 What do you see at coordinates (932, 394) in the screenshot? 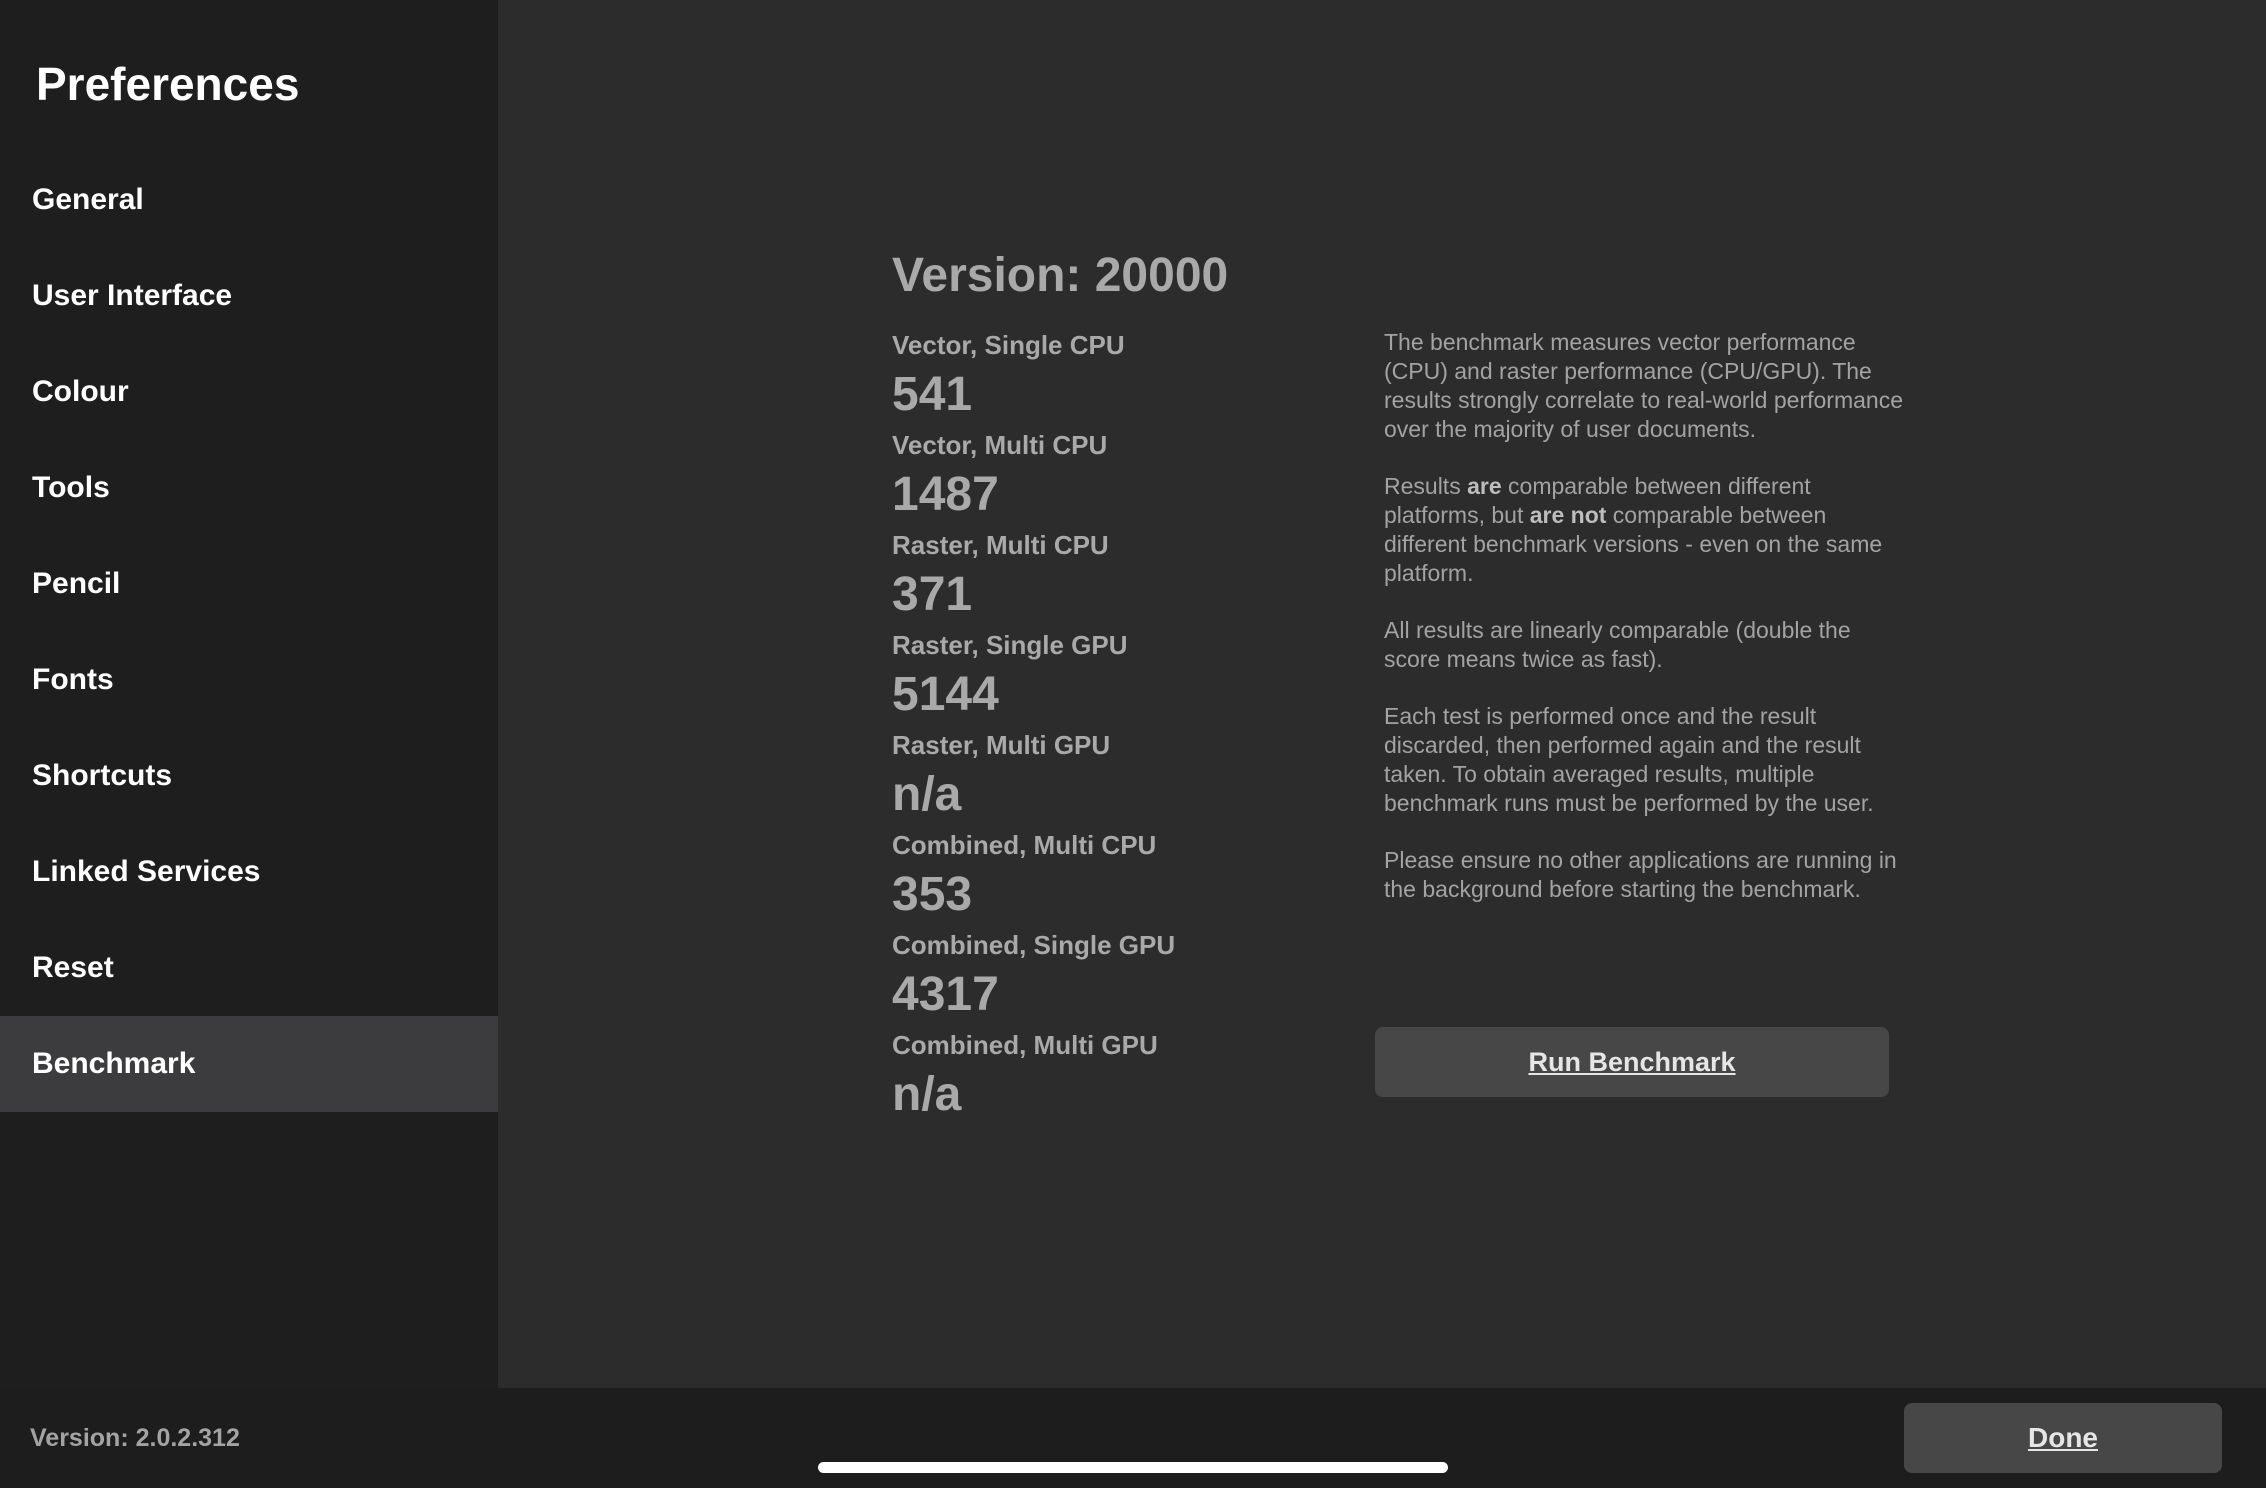
I see `result-value-vector-single-cpu: 541` at bounding box center [932, 394].